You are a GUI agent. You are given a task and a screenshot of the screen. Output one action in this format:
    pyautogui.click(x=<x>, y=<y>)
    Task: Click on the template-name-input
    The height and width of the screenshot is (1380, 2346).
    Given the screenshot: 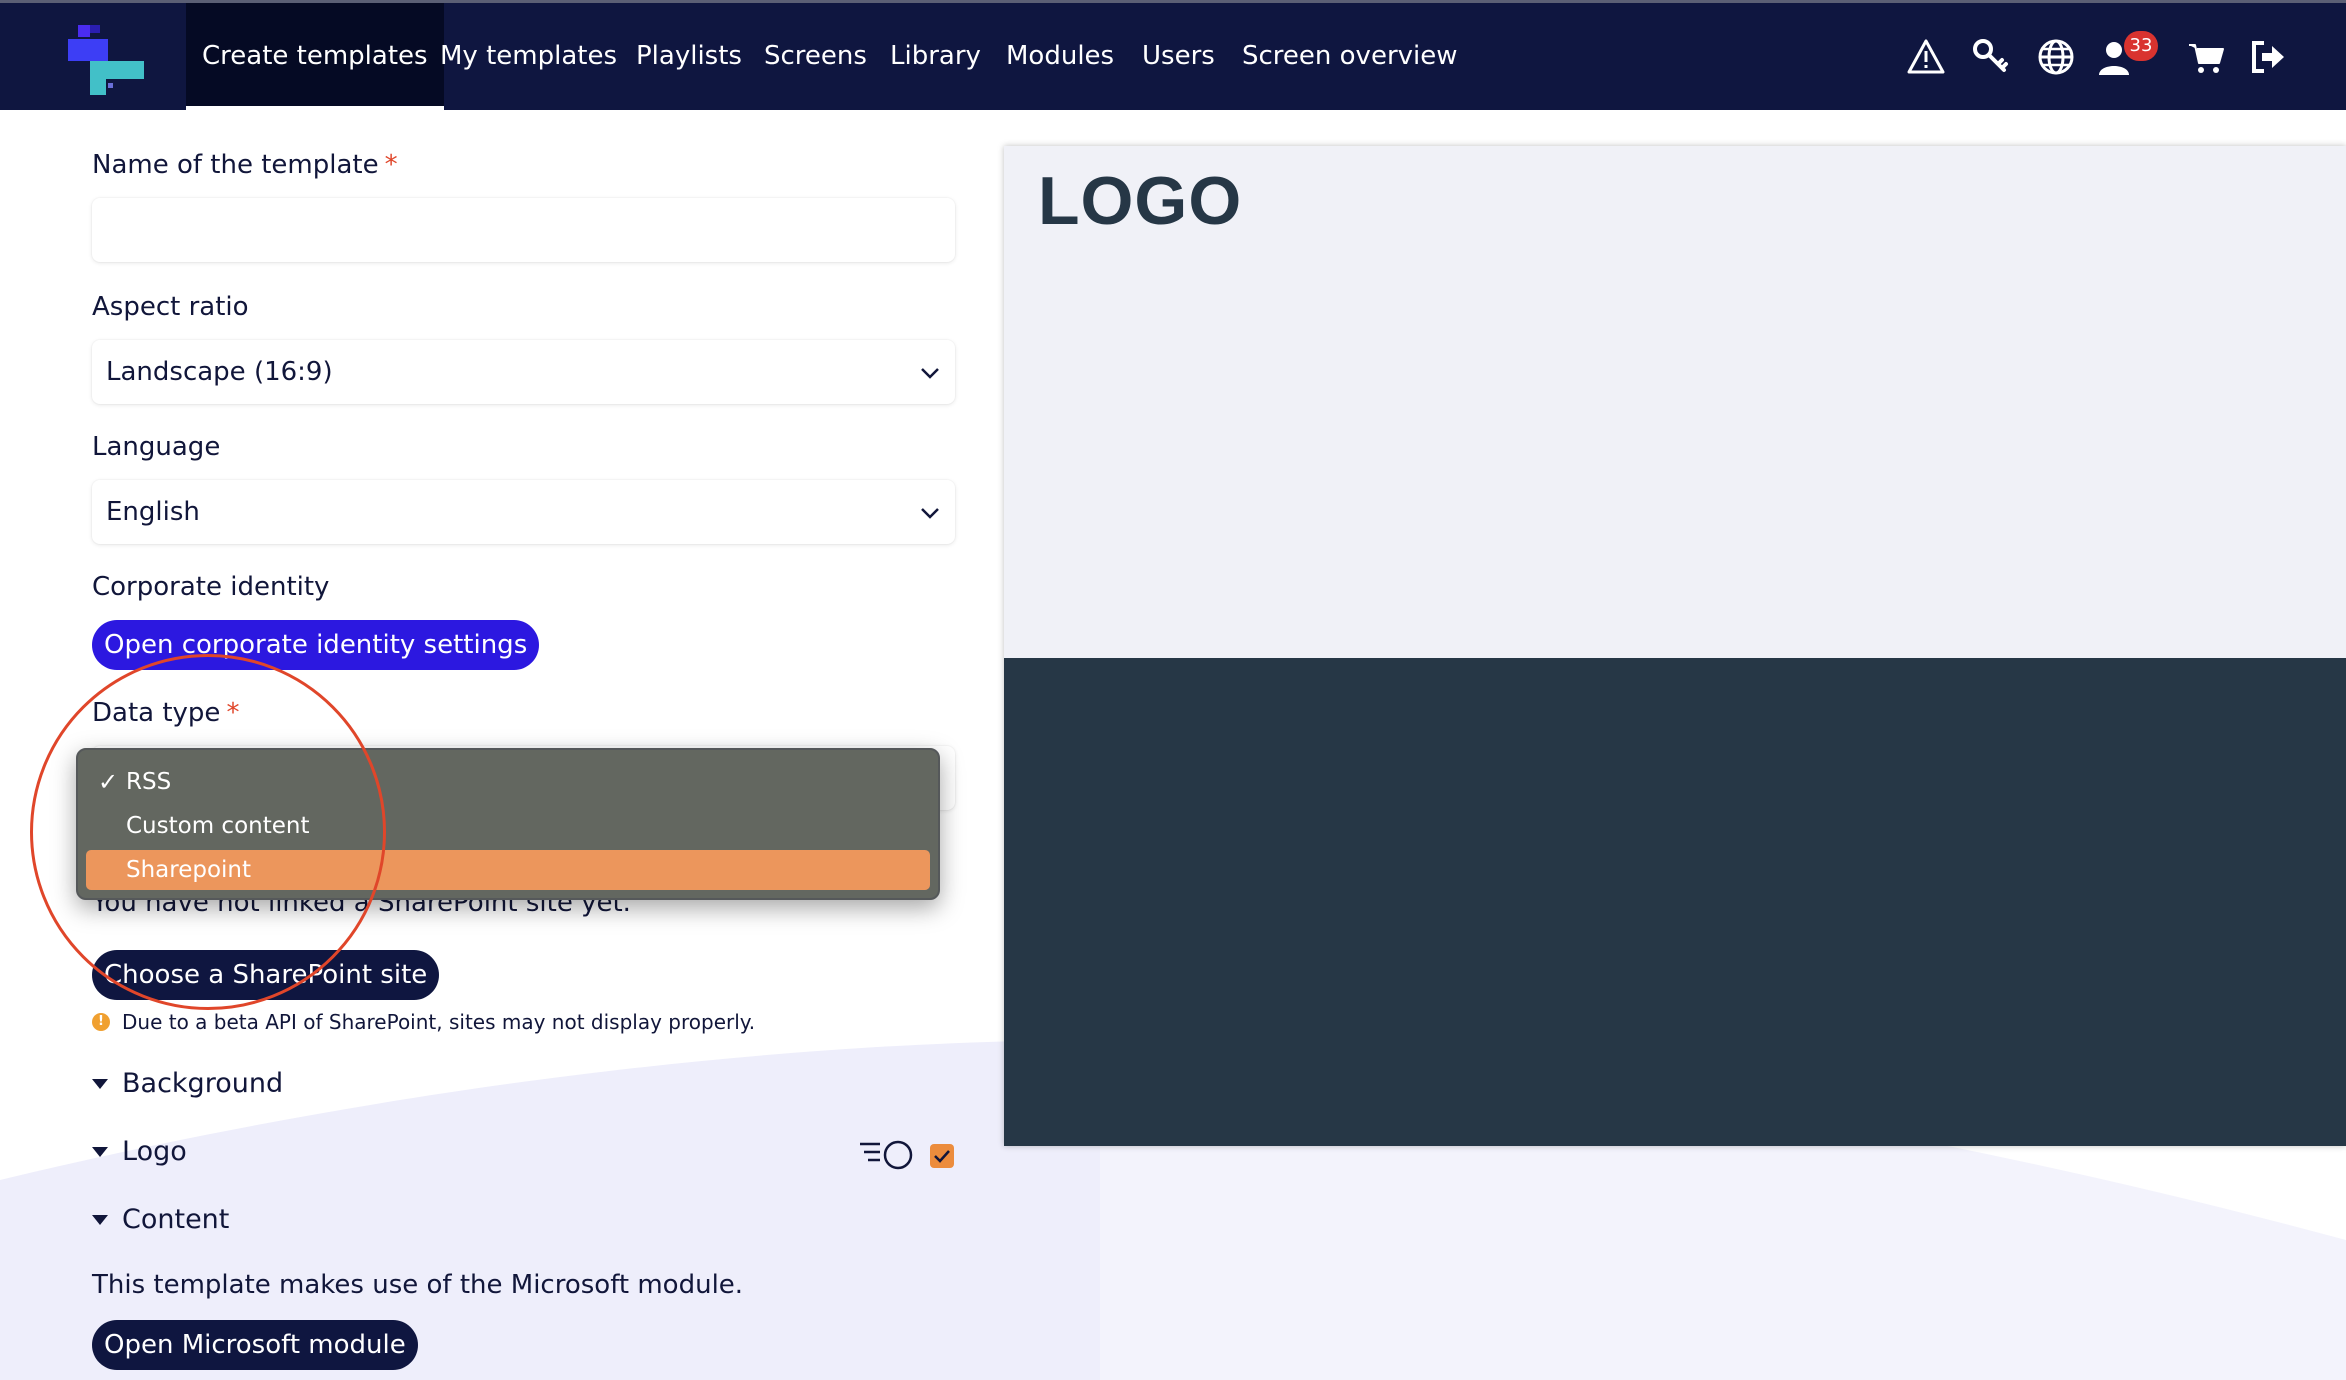 What is the action you would take?
    pyautogui.click(x=523, y=230)
    